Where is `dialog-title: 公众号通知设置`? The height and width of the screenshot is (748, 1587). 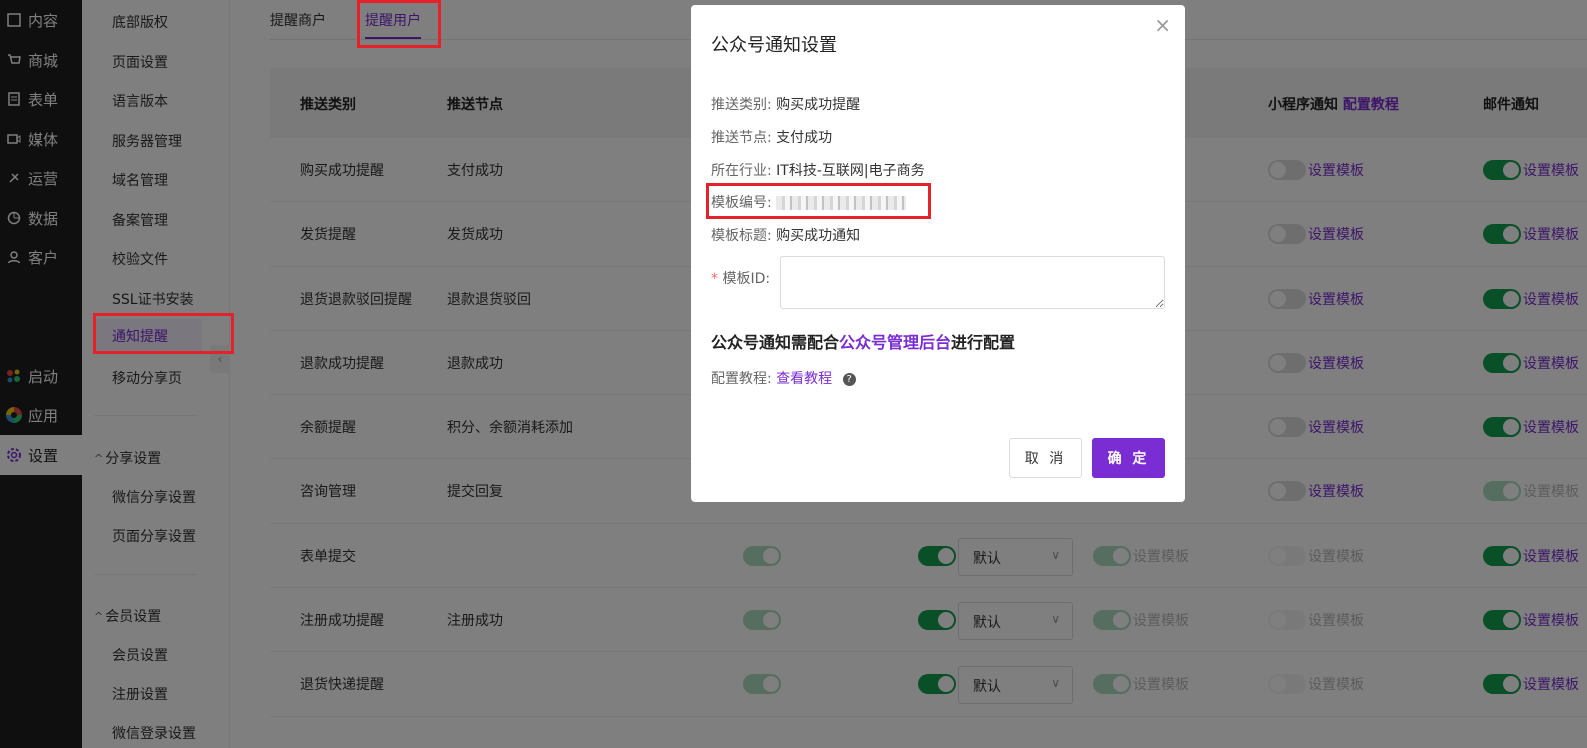 dialog-title: 公众号通知设置 is located at coordinates (774, 45).